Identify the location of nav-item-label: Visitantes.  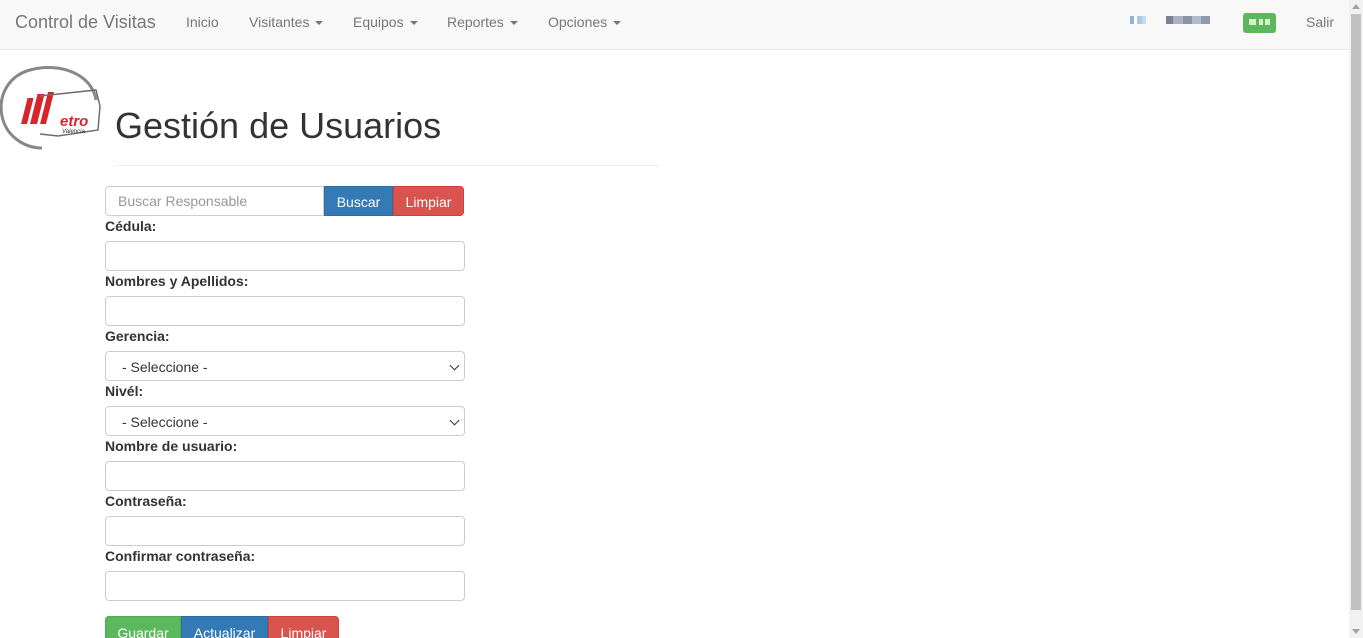
(279, 22).